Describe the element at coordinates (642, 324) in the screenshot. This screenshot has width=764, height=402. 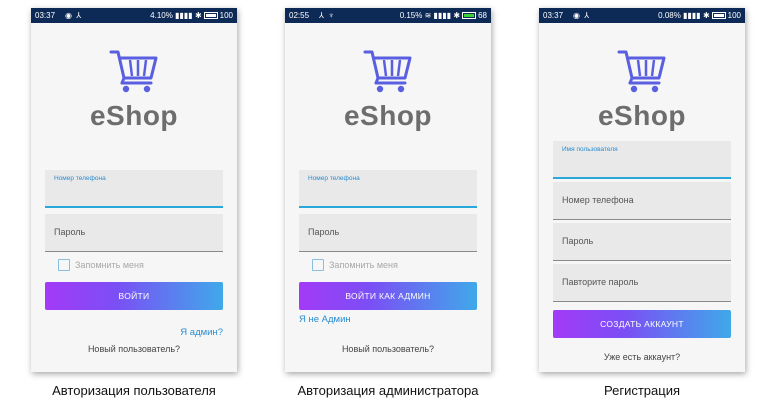
I see `create-account-button: СОЗДАТЬ АККАУНТ` at that location.